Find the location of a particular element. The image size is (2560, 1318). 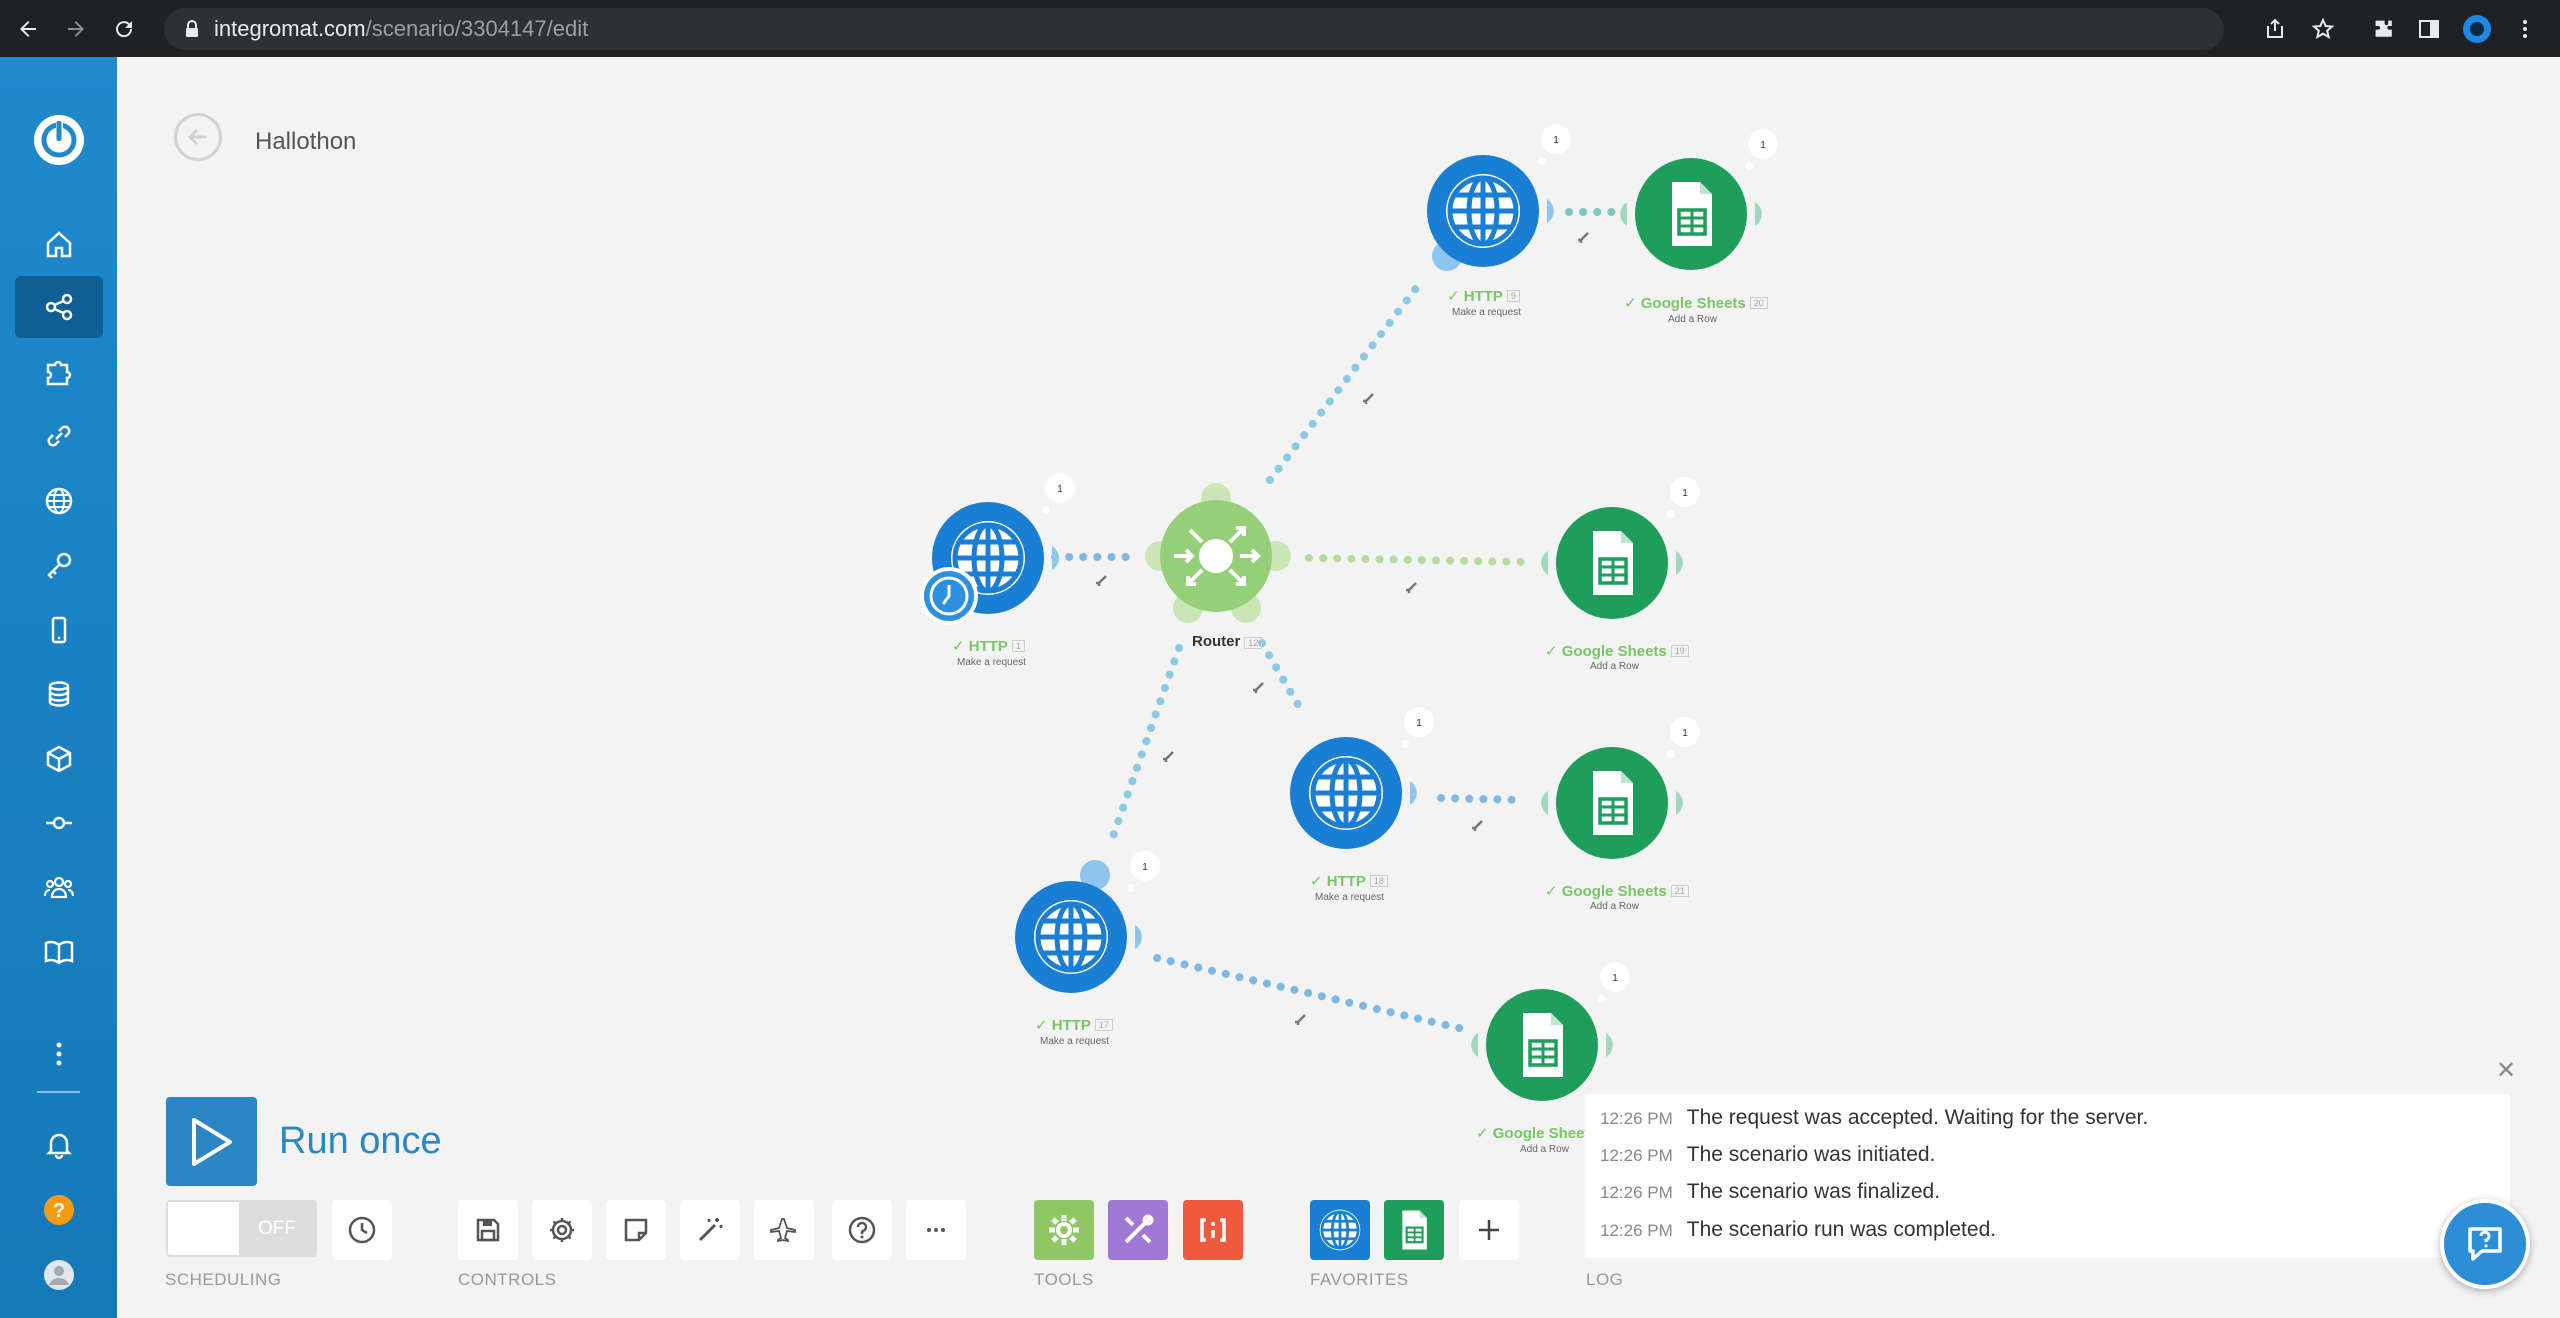

log-close-icon: ✕ is located at coordinates (2506, 1070).